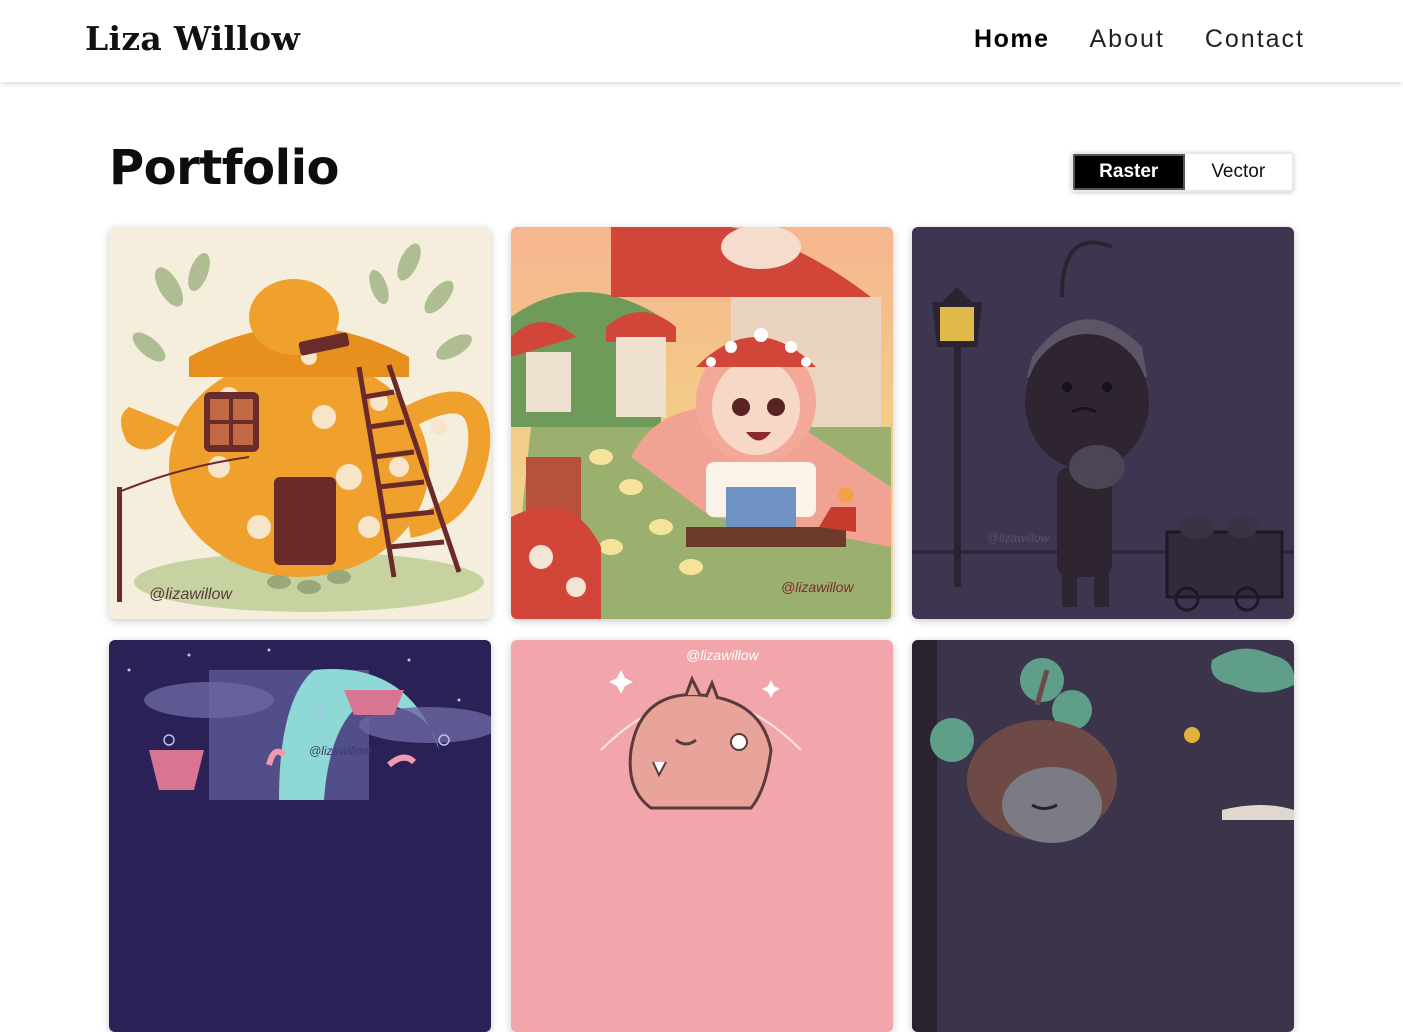 This screenshot has height=1032, width=1403. I want to click on gallery-card-mushroom-girl: @lizawillow, so click(702, 423).